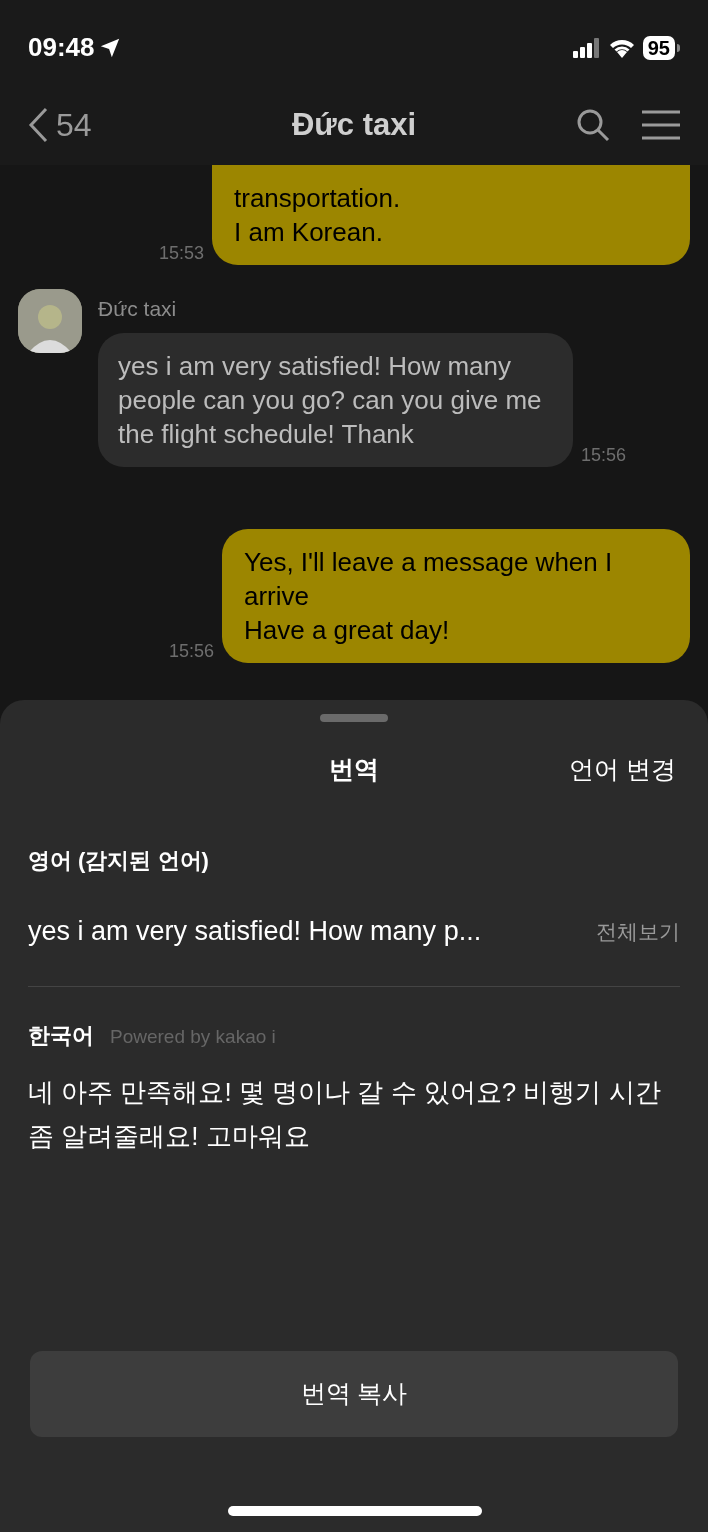 This screenshot has width=708, height=1532. What do you see at coordinates (60, 125) in the screenshot?
I see `back-button: 54` at bounding box center [60, 125].